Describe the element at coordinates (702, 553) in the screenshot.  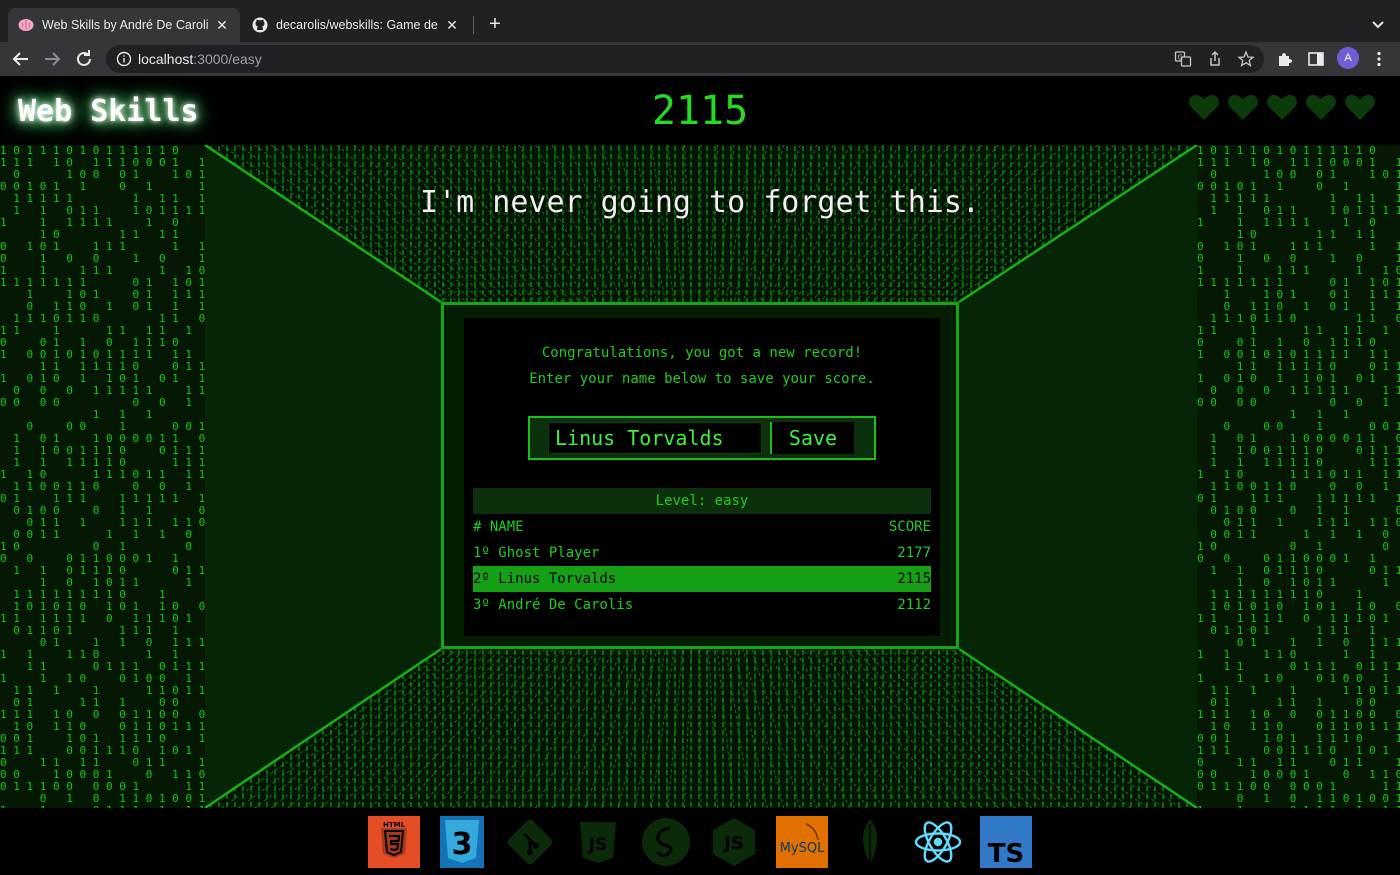
I see `ranking-row: 1º Ghost Player 2177` at that location.